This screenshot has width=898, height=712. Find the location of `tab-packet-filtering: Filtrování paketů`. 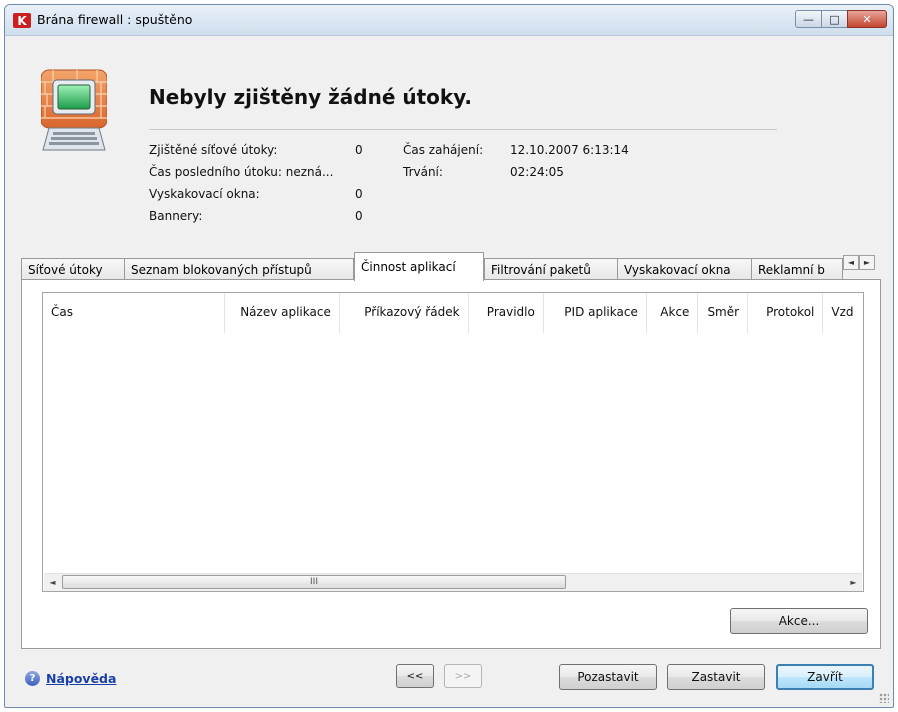

tab-packet-filtering: Filtrování paketů is located at coordinates (551, 269).